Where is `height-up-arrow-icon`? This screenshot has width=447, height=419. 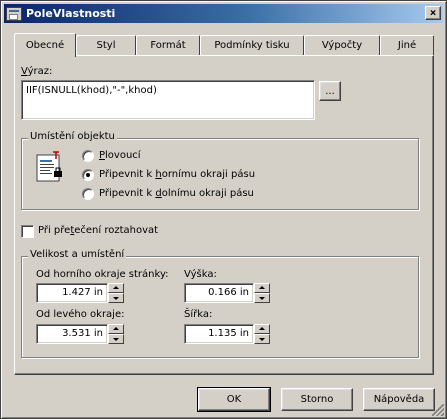
height-up-arrow-icon is located at coordinates (262, 288).